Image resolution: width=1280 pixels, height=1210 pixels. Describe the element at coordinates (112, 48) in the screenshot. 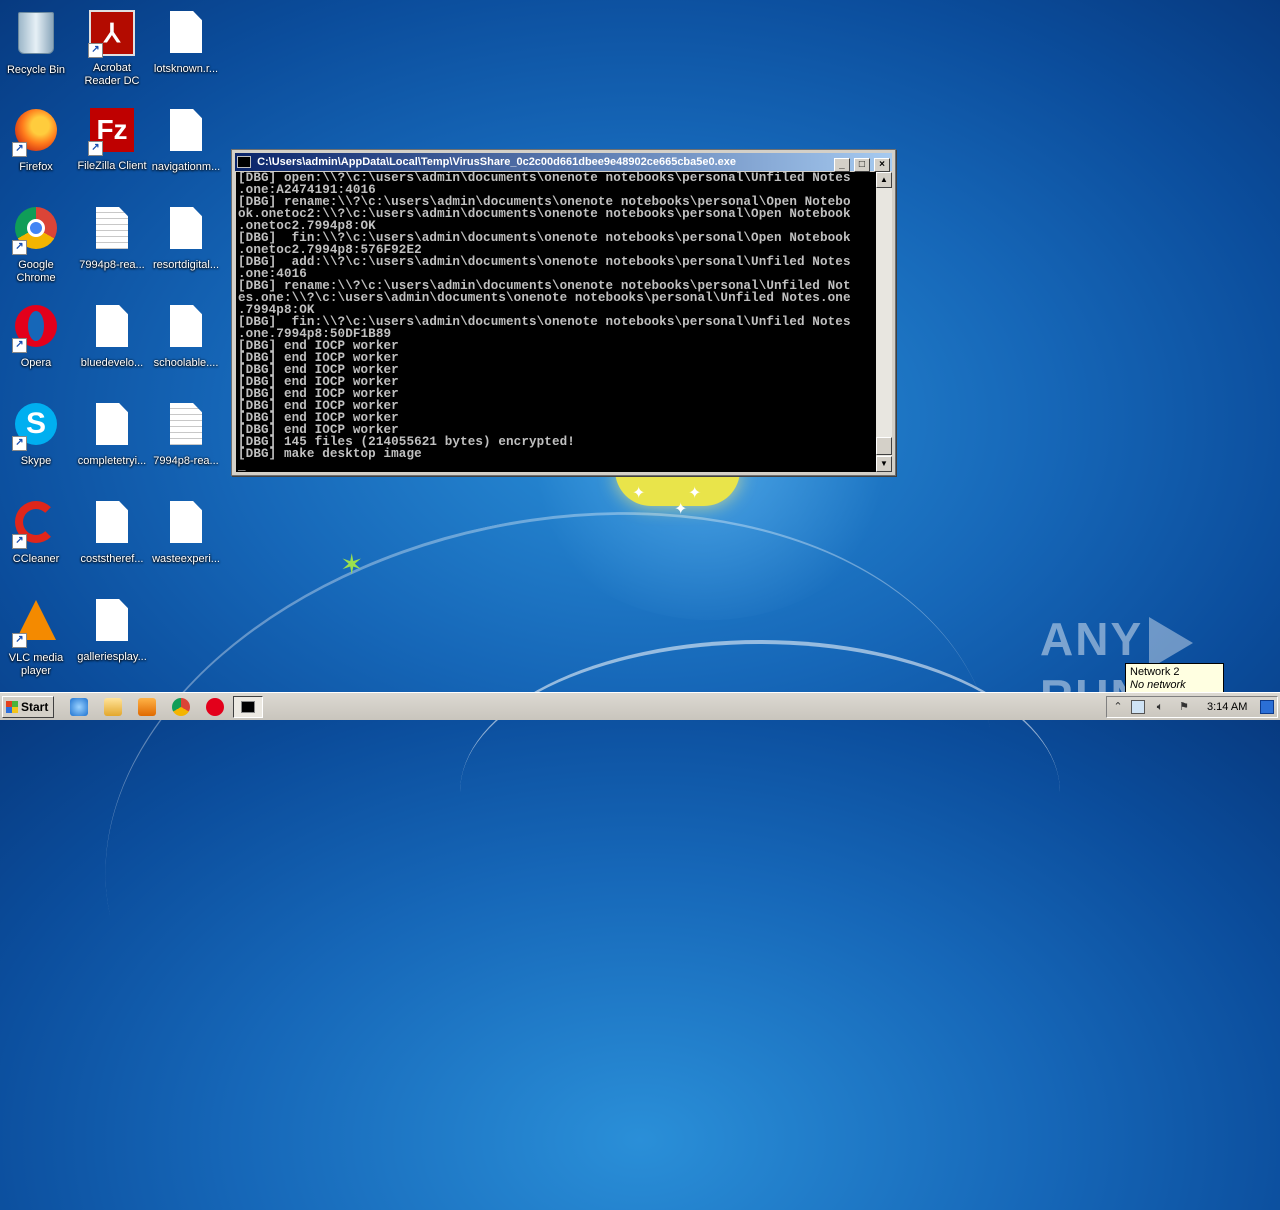

I see `desktop-icon-acrobat: ⅄ ↗ Acrobat Reader DC` at that location.